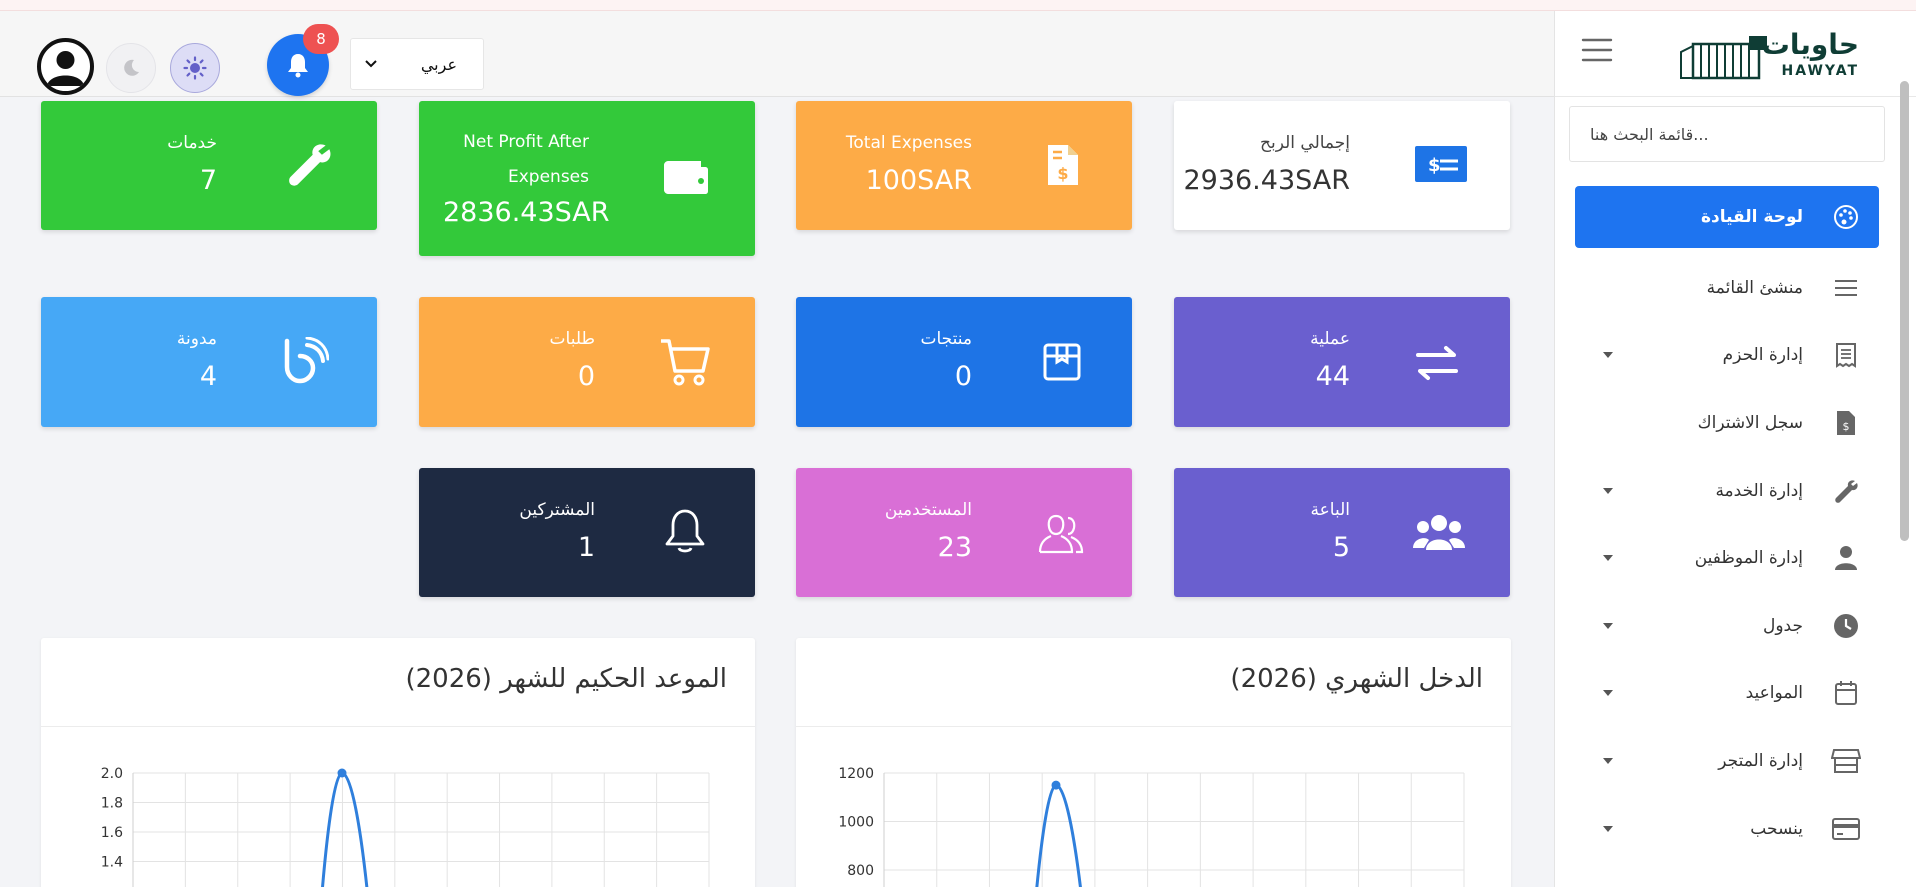 The width and height of the screenshot is (1916, 887). I want to click on sidebar-item-menu-builder: منشئ القائمة, so click(1727, 288).